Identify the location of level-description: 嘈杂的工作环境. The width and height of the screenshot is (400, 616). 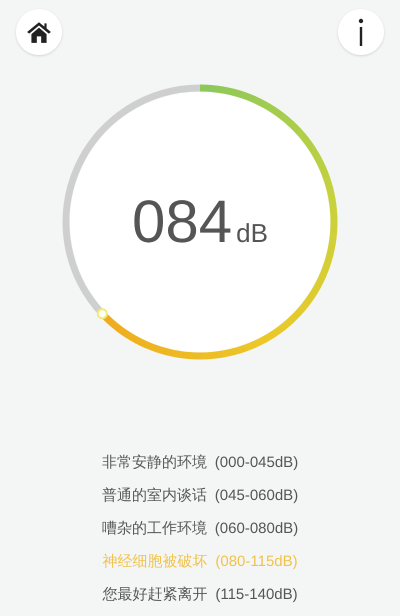
(154, 529).